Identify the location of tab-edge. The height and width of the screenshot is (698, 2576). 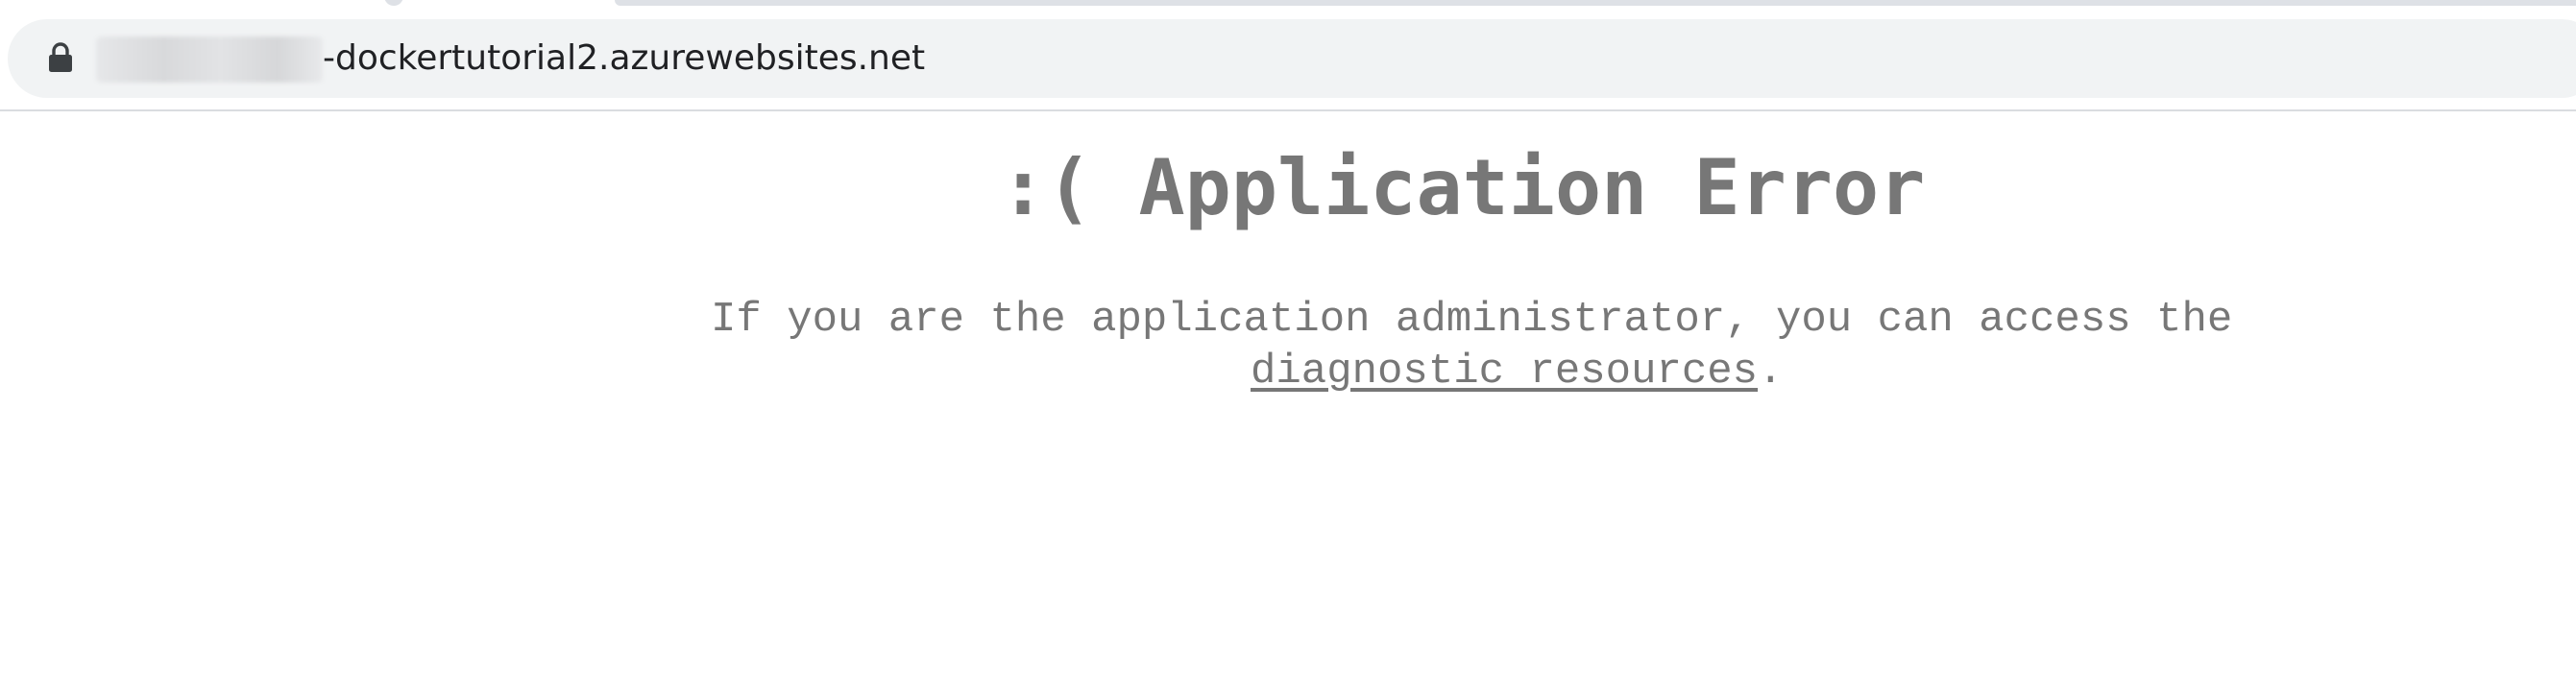
(394, 3).